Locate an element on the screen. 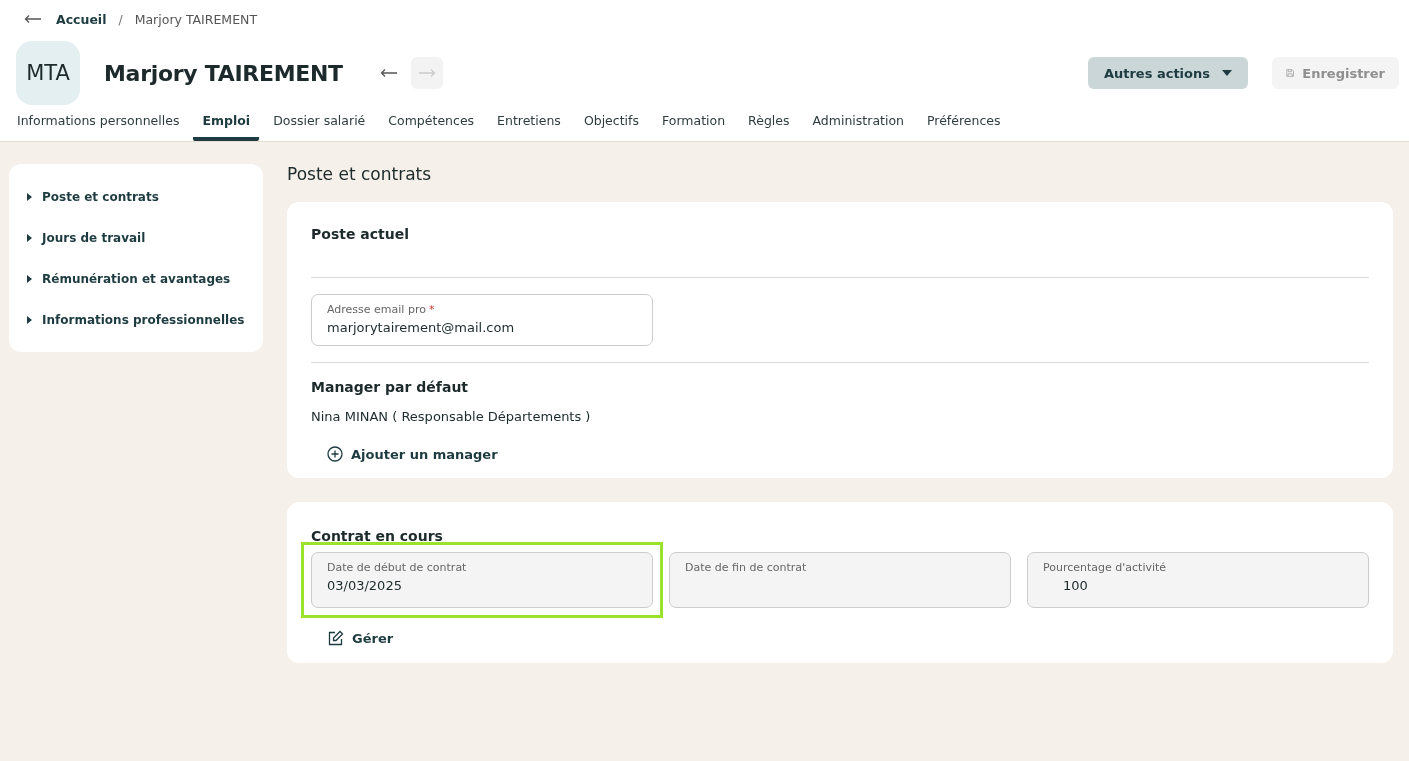  tab: Administration is located at coordinates (858, 126).